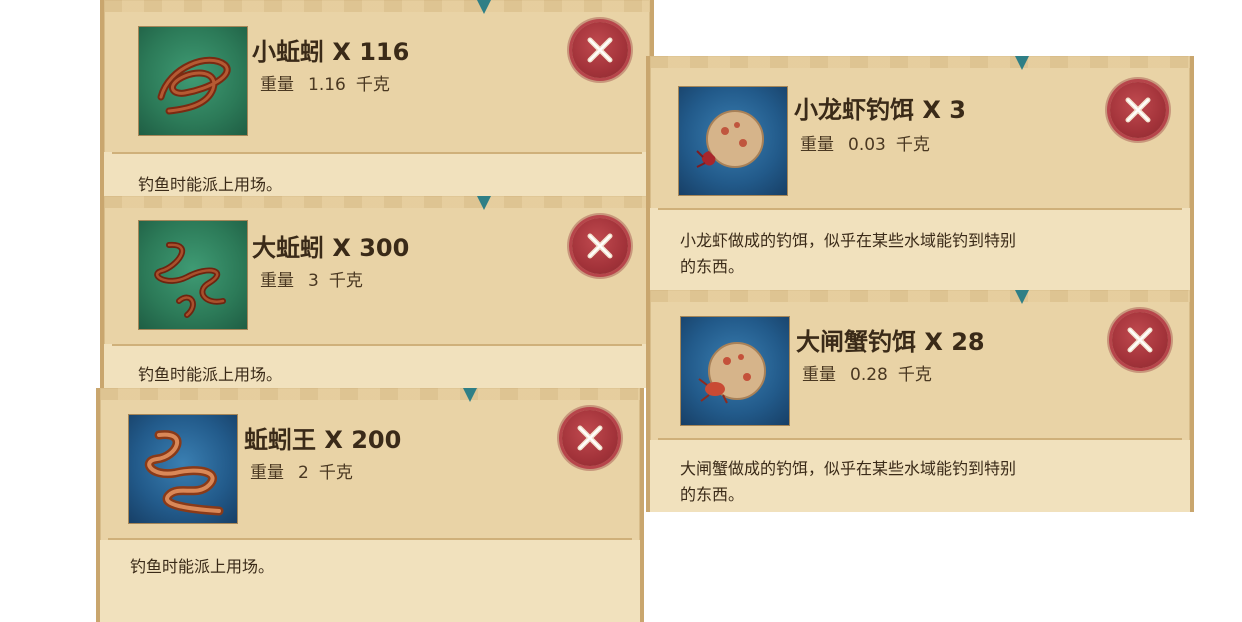 Image resolution: width=1242 pixels, height=622 pixels. What do you see at coordinates (890, 342) in the screenshot?
I see `item-title: 大闸蟹钓饵 X 28` at bounding box center [890, 342].